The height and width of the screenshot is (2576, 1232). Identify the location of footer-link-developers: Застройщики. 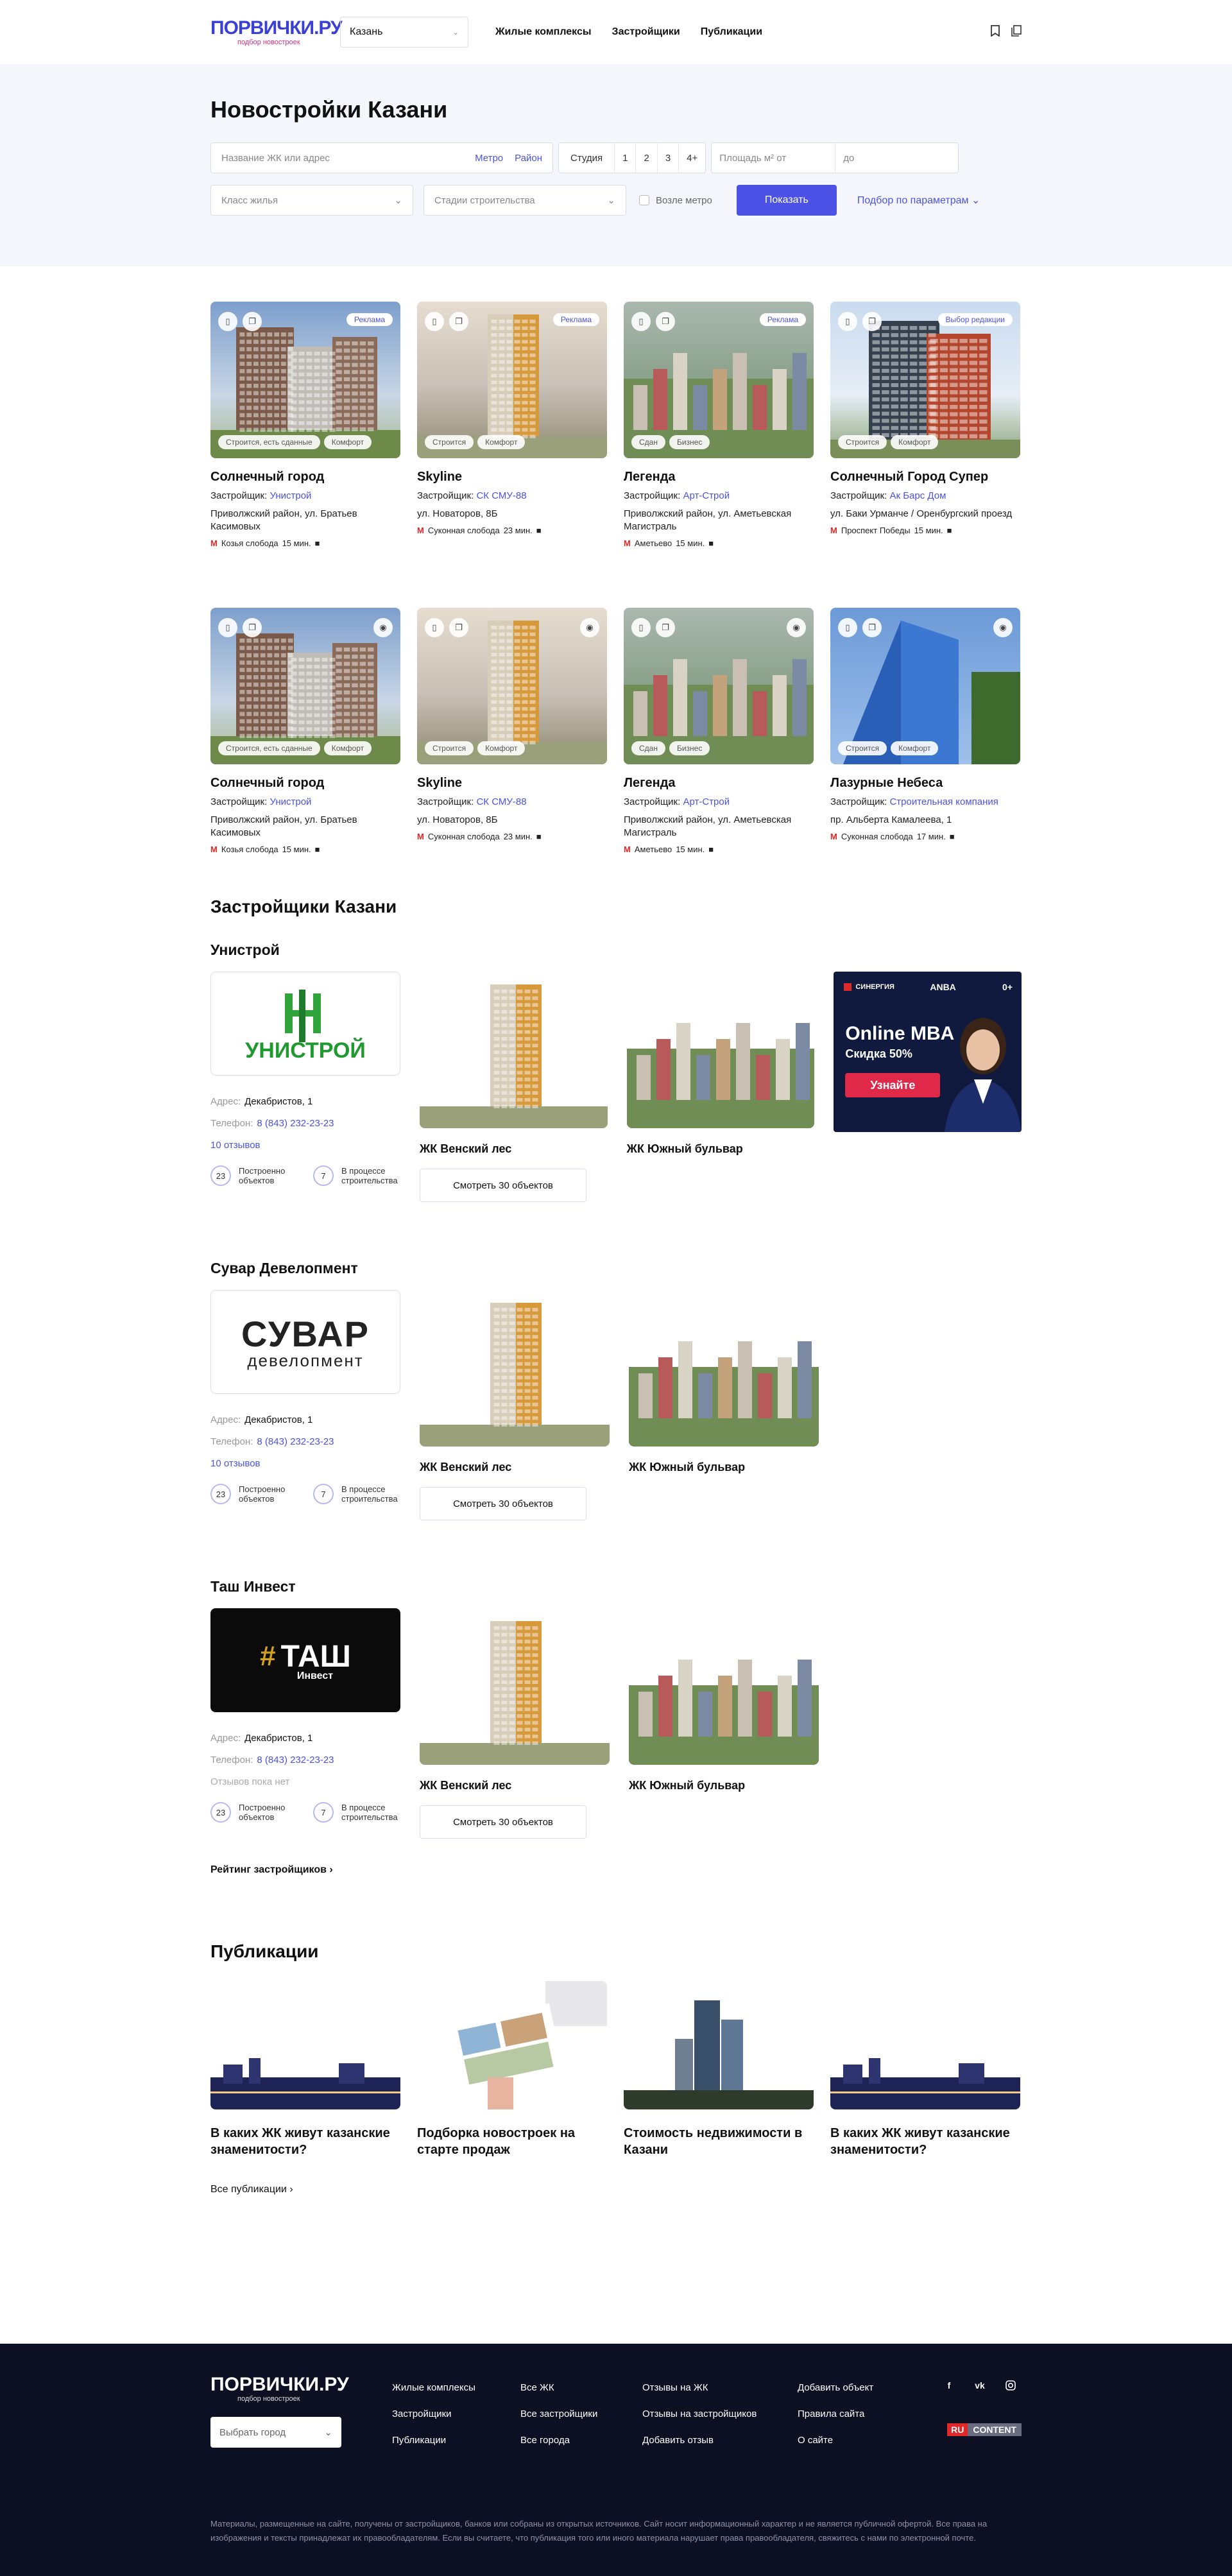
(456, 2414).